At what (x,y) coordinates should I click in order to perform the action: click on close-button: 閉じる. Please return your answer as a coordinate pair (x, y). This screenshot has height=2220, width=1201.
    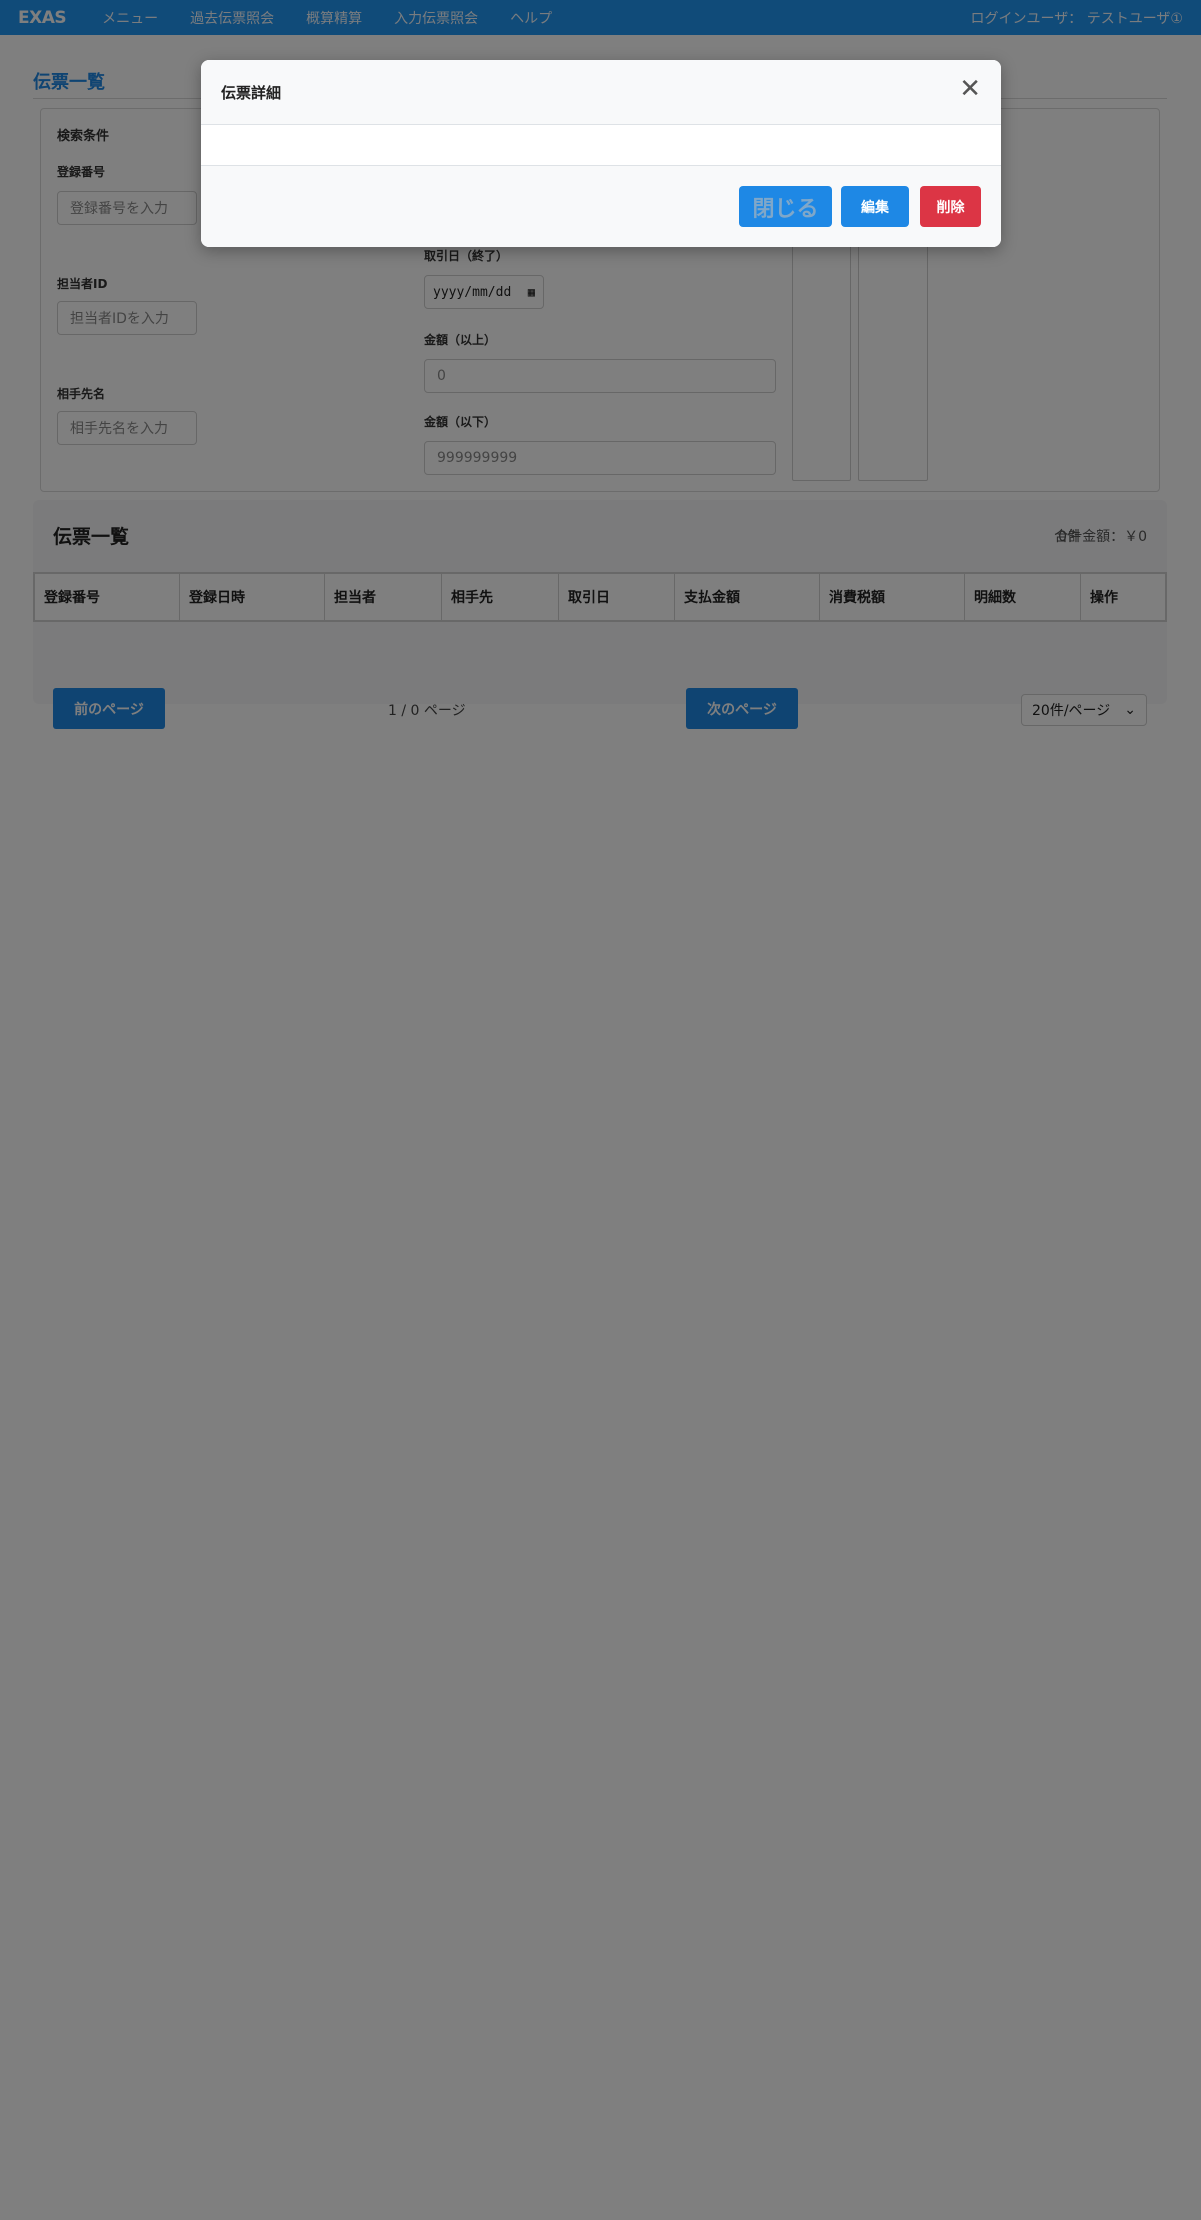
    Looking at the image, I should click on (785, 206).